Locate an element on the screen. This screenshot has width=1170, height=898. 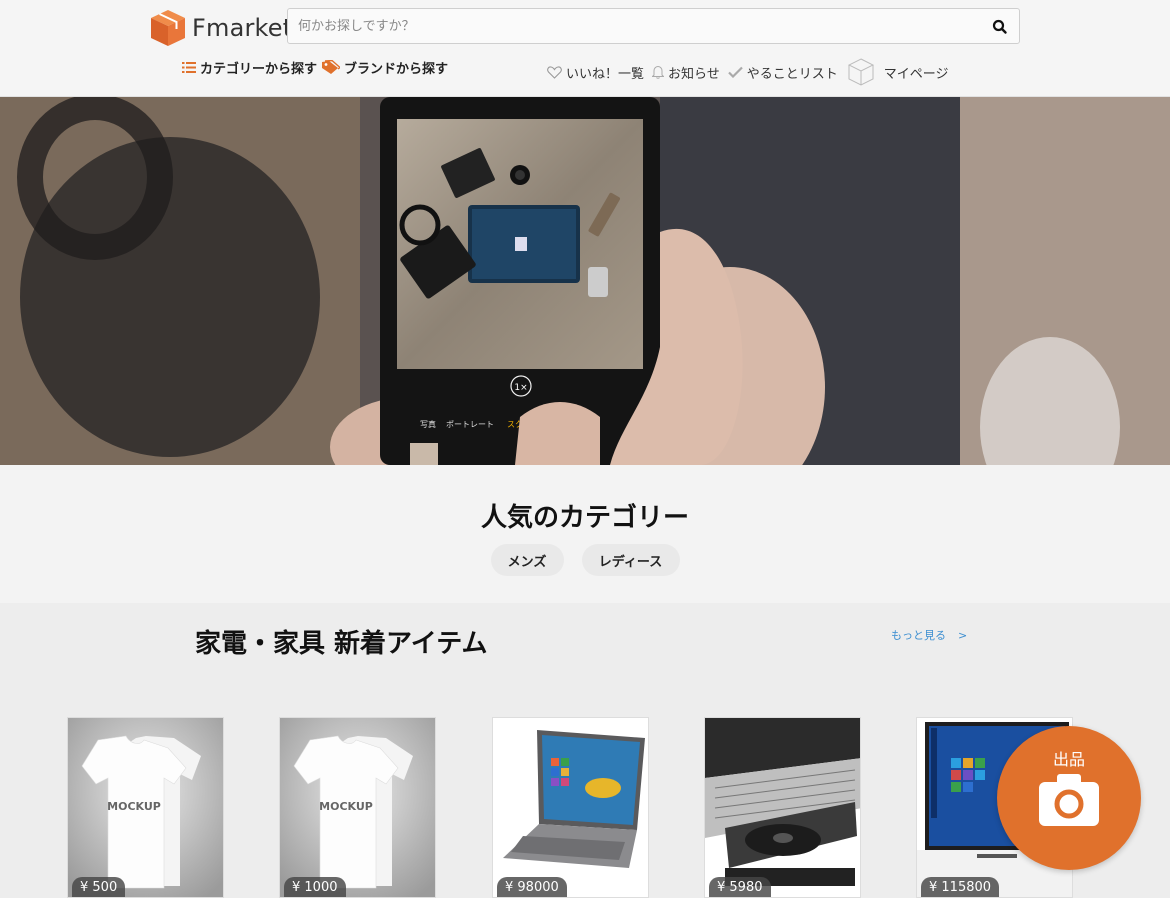
more-link: もっと見る > is located at coordinates (929, 635).